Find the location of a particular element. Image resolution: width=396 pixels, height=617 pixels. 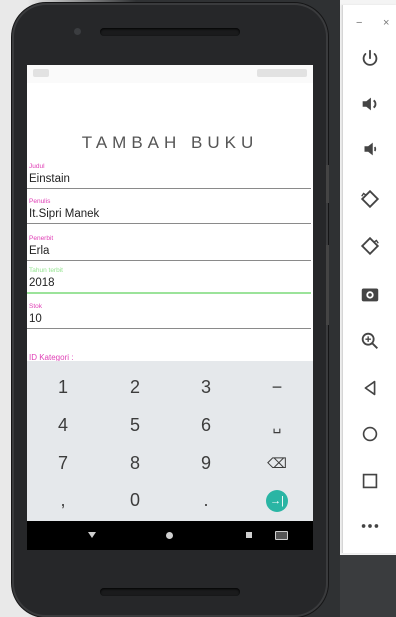

penulis-label: Penulis is located at coordinates (40, 201).